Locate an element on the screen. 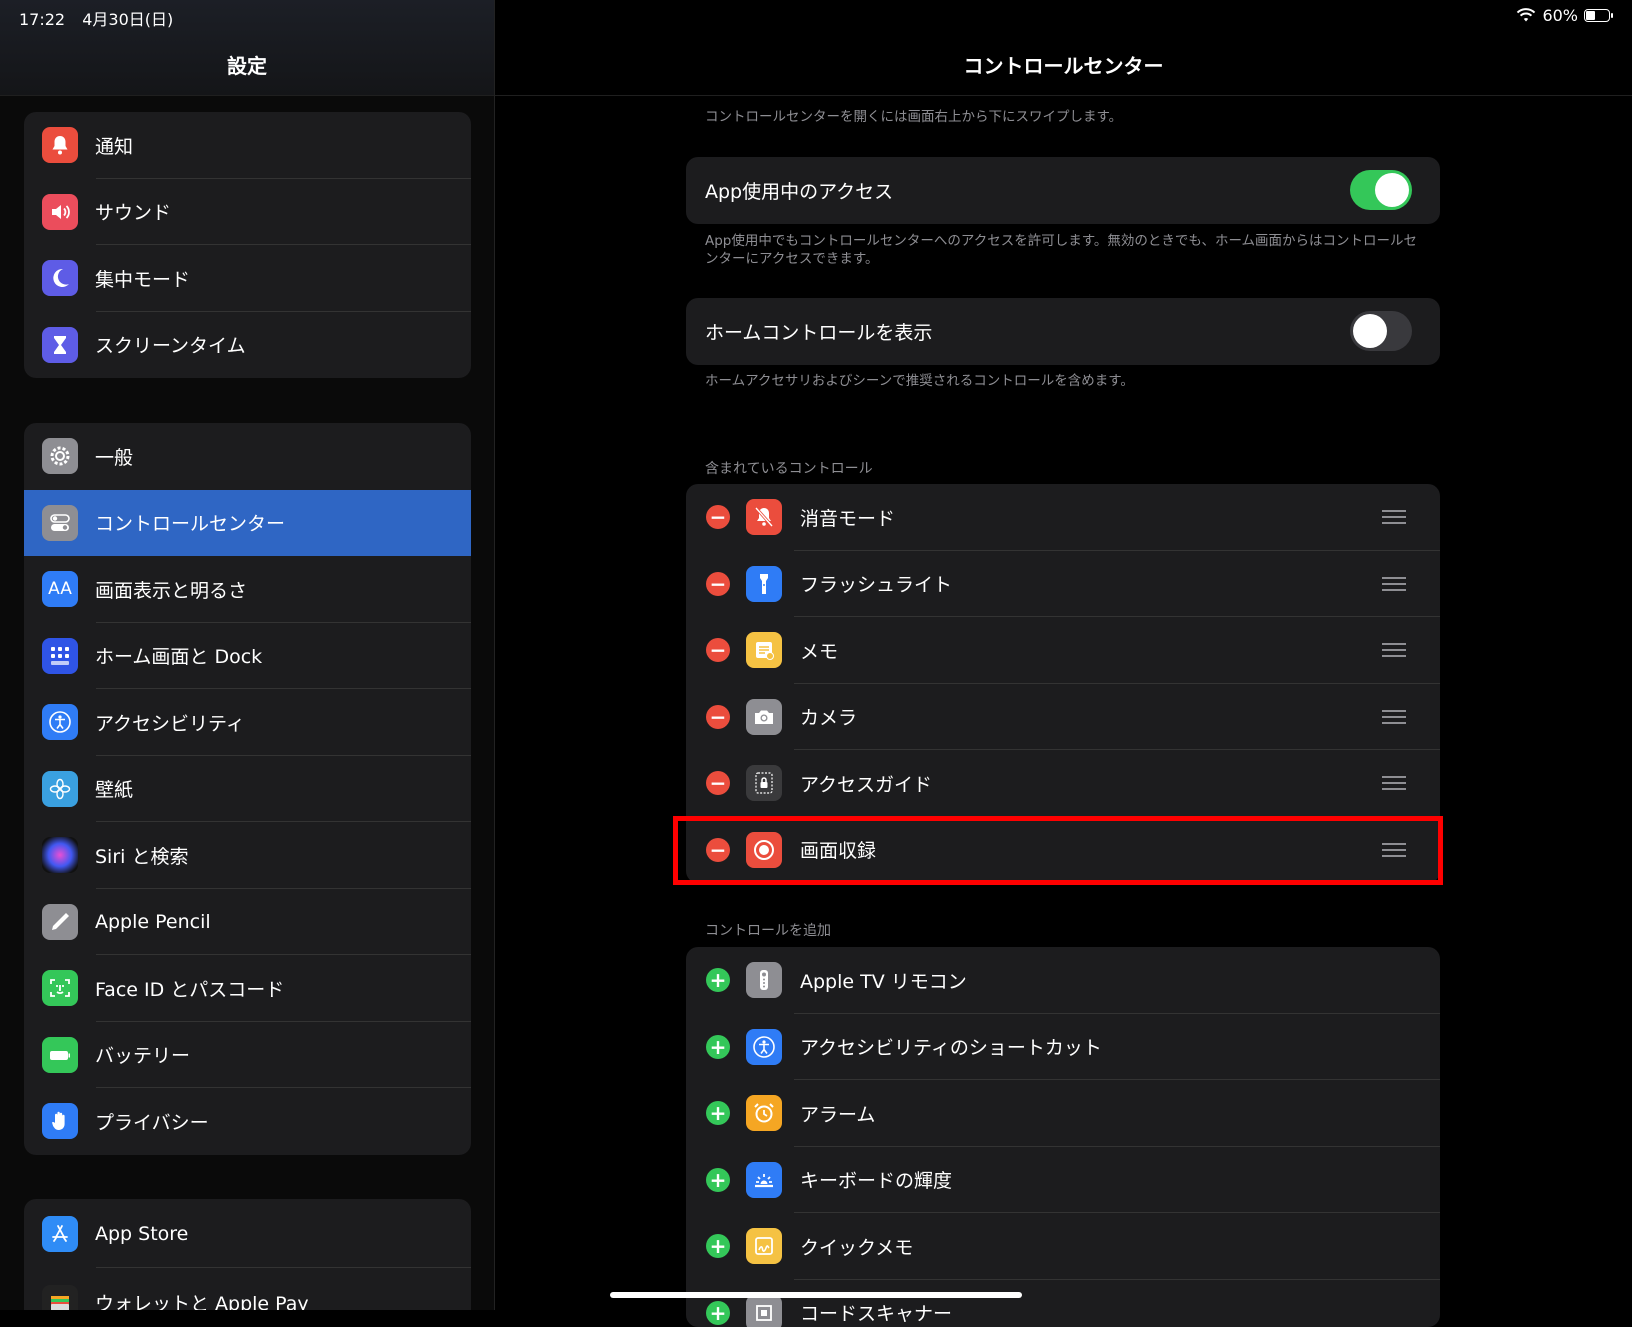 Image resolution: width=1632 pixels, height=1327 pixels. control-row-apple-tv-remote: + Apple TV リモコン is located at coordinates (1063, 980).